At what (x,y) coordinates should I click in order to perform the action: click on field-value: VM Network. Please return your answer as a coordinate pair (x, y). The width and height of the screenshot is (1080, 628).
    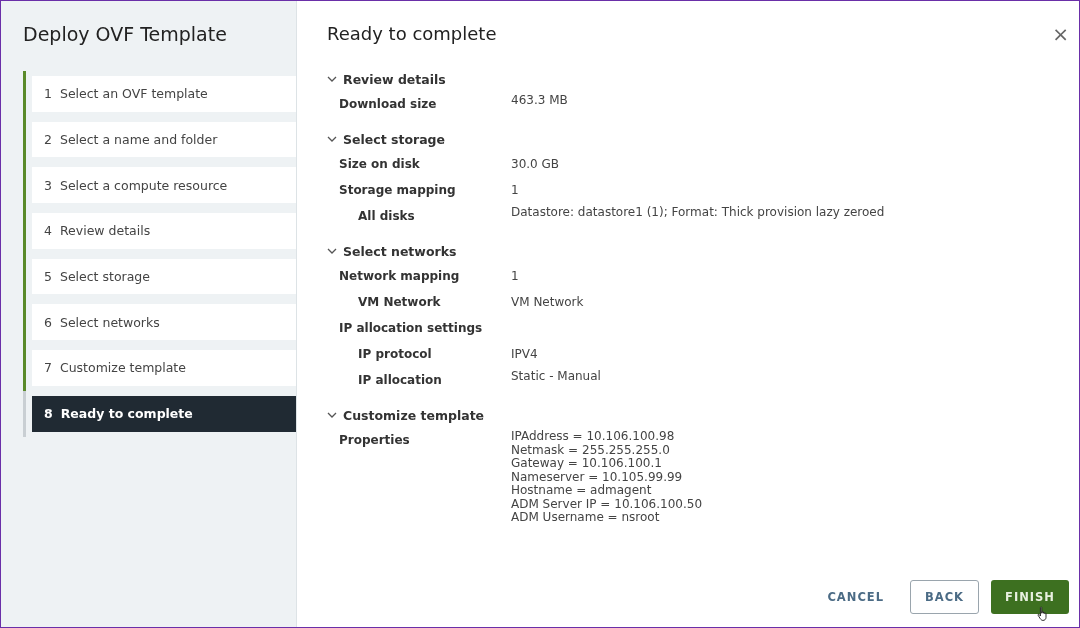
    Looking at the image, I should click on (547, 302).